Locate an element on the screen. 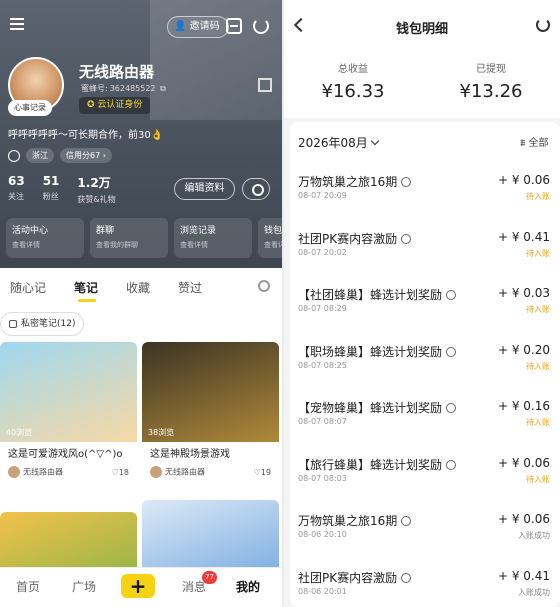  stat-following: 63 关注 is located at coordinates (16, 189).